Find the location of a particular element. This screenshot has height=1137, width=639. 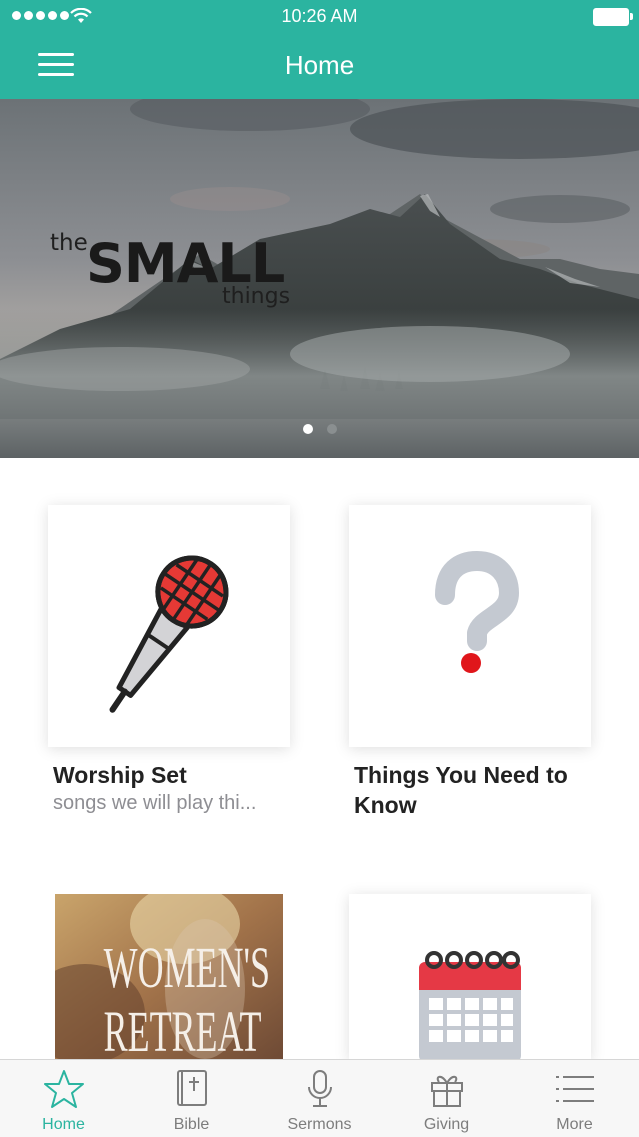

tab-label: Bible is located at coordinates (191, 1124).